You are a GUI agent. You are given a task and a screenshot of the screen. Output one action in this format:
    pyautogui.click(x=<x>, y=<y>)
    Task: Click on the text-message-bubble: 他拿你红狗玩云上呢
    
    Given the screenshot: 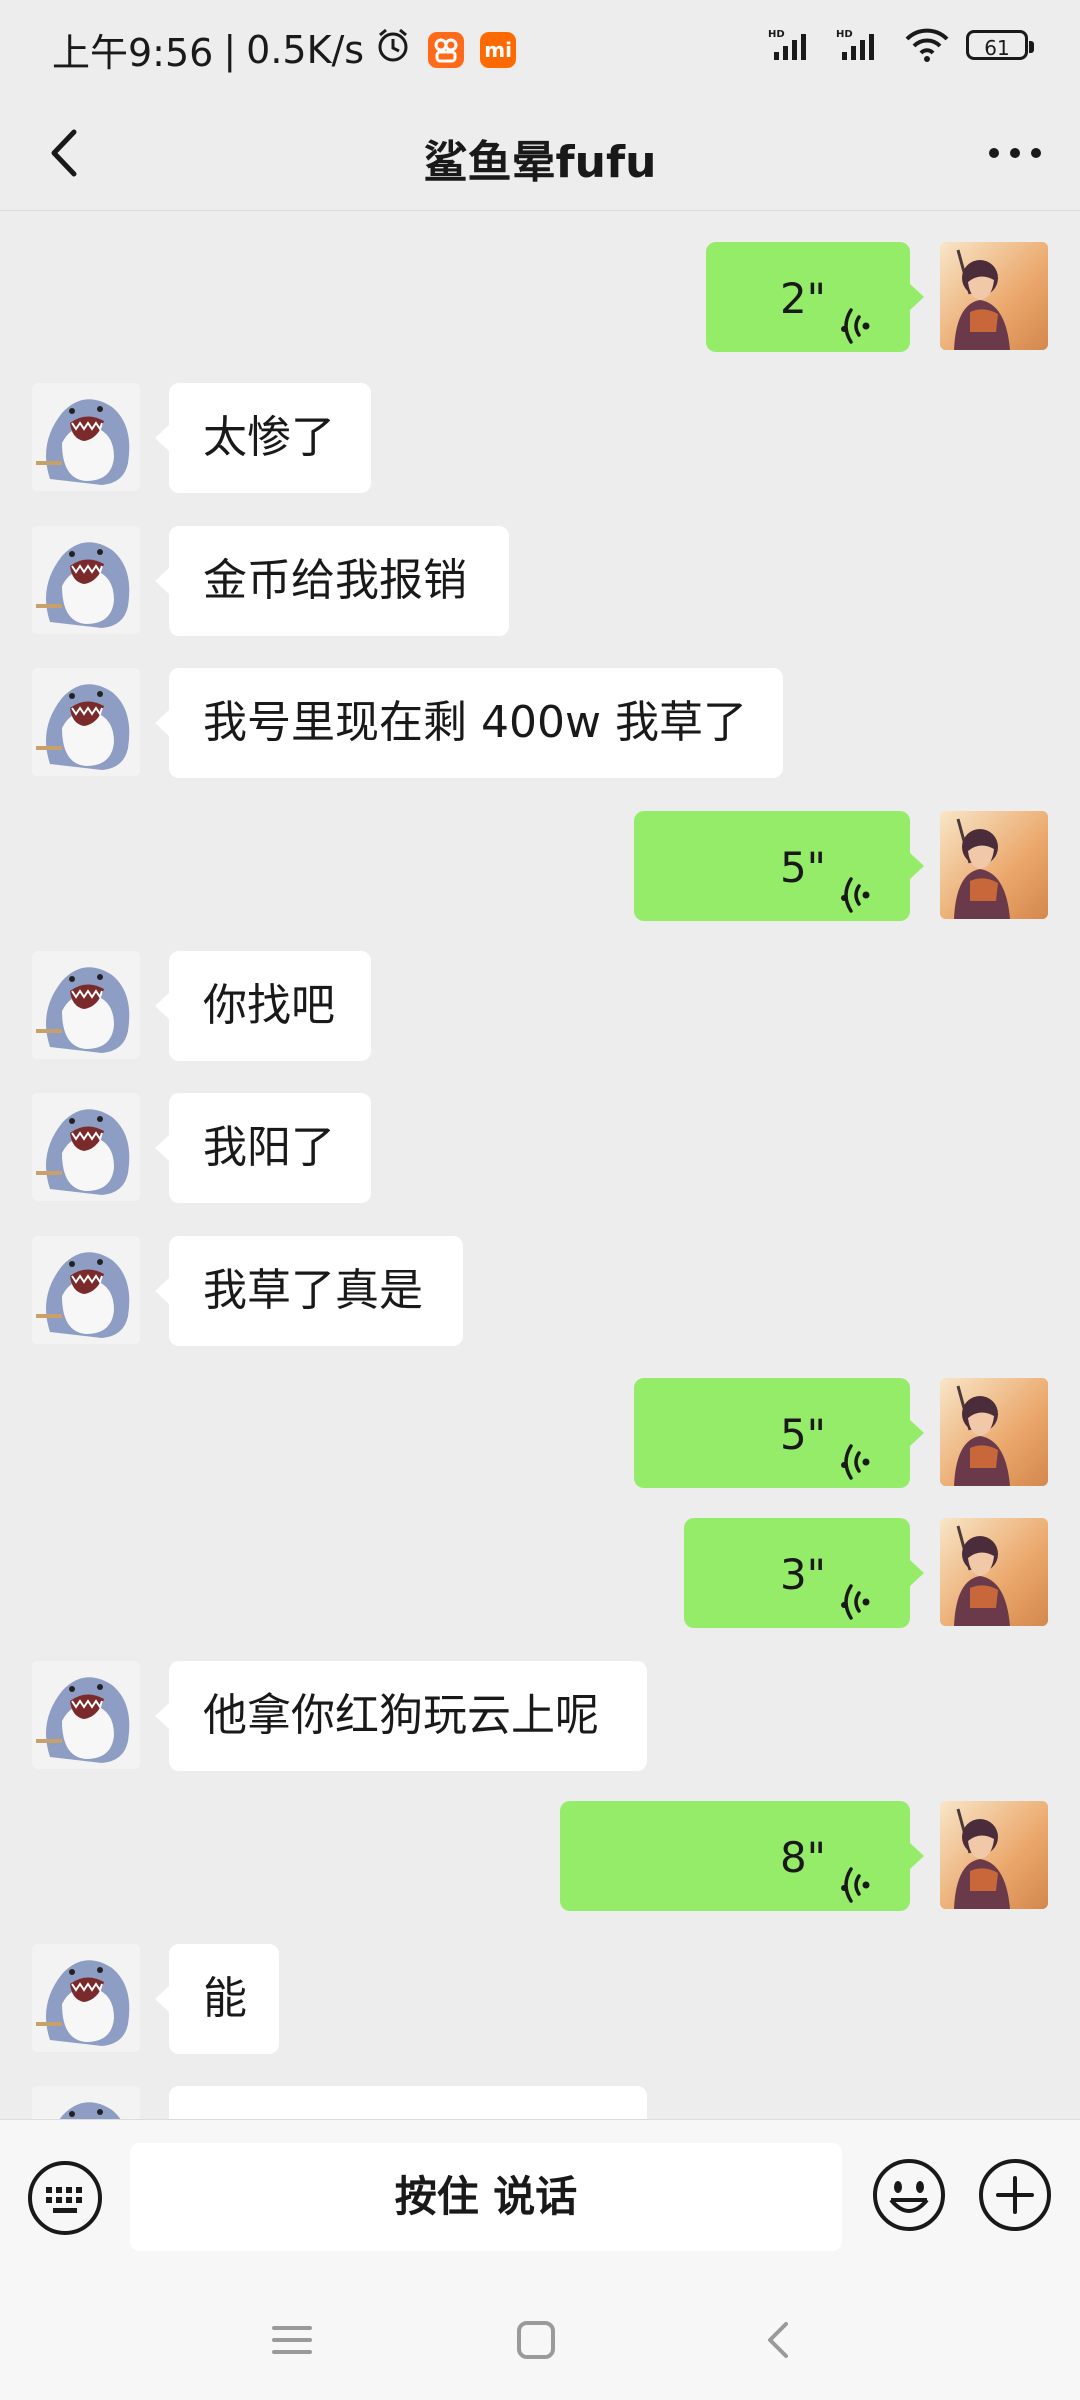 What is the action you would take?
    pyautogui.click(x=401, y=1716)
    